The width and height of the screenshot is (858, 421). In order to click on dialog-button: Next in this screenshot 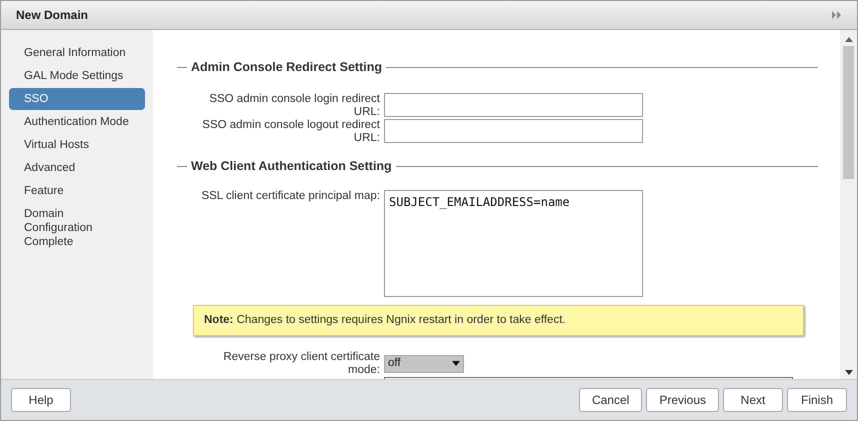, I will do `click(753, 400)`.